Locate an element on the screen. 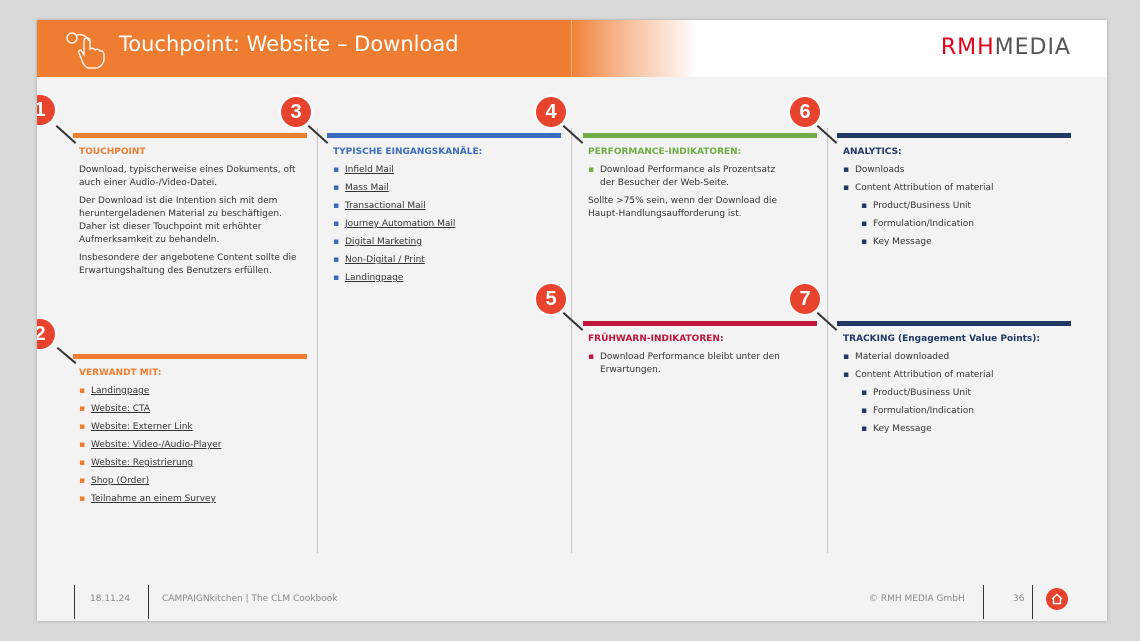 This screenshot has height=641, width=1140. verwandt-link: Website: Video-/Audio-Player is located at coordinates (189, 445).